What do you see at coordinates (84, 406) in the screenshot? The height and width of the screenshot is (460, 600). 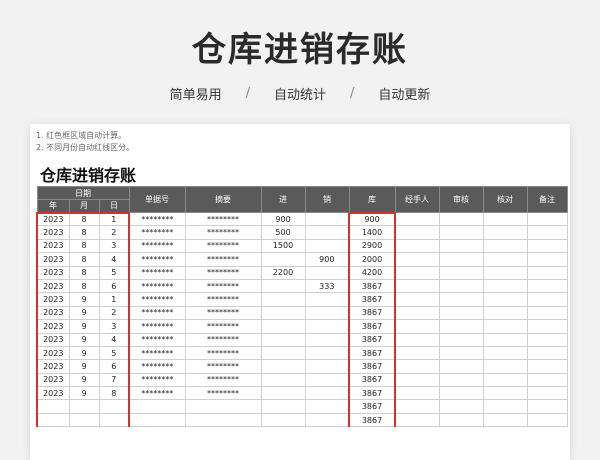 I see `cell-month` at bounding box center [84, 406].